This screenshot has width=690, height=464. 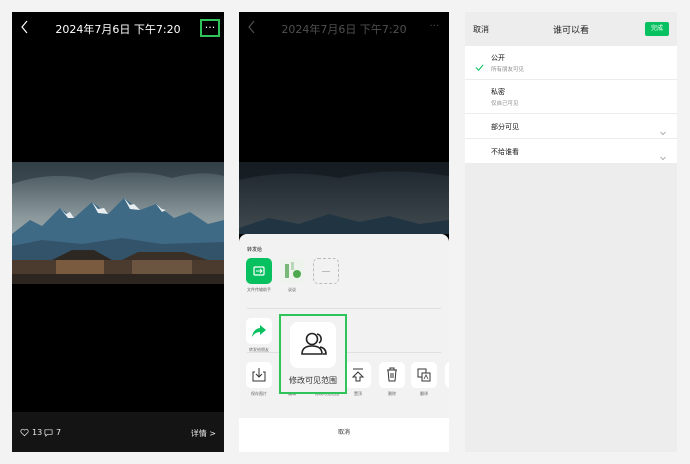 I want to click on likes-stat: 13, so click(x=31, y=432).